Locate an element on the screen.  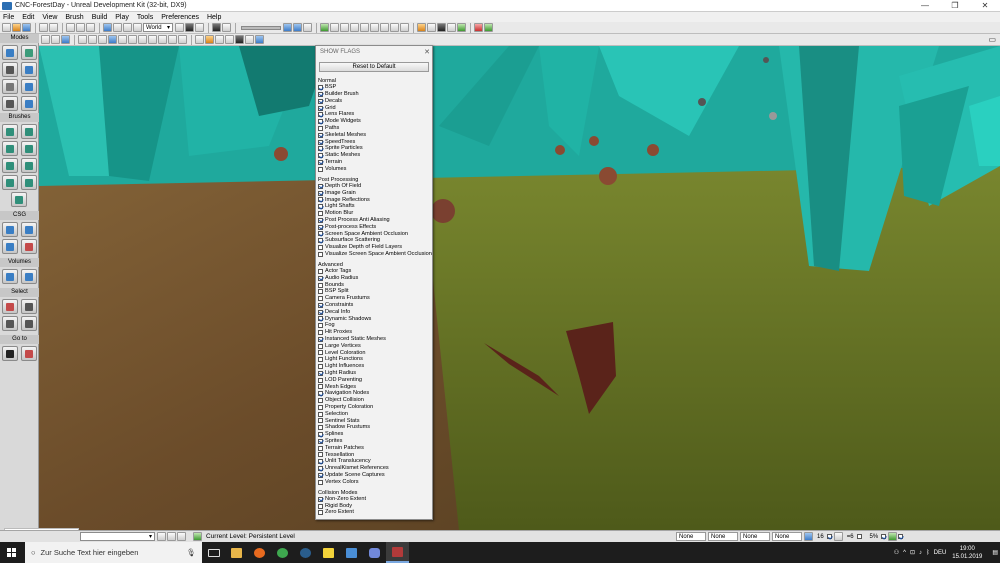
show-flag-item: Depth Of Field is located at coordinates (374, 186).